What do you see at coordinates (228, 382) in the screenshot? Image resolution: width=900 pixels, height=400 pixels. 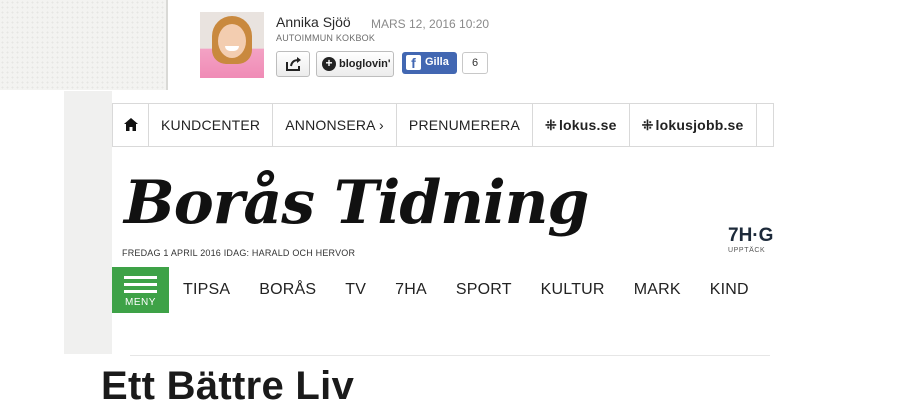 I see `blog-title: Ett Bättre Liv` at bounding box center [228, 382].